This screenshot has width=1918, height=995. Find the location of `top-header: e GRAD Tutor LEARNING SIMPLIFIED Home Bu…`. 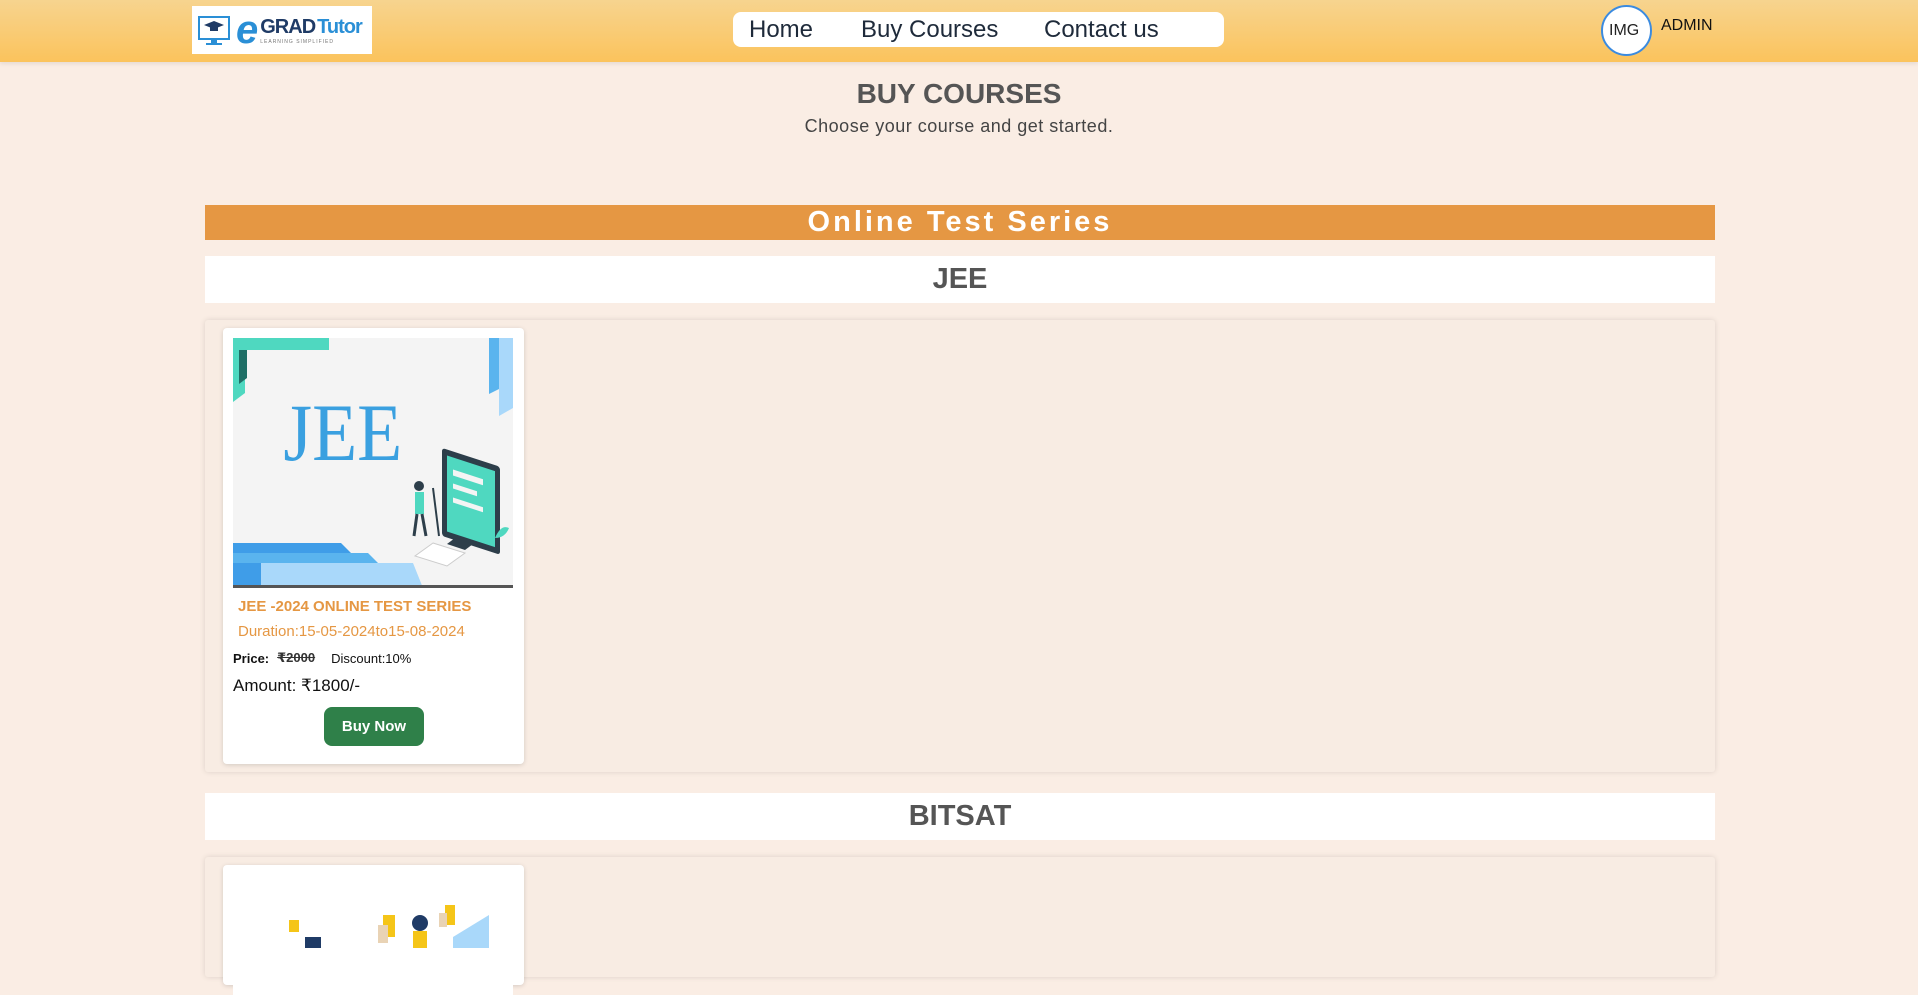

top-header: e GRAD Tutor LEARNING SIMPLIFIED Home Bu… is located at coordinates (959, 31).